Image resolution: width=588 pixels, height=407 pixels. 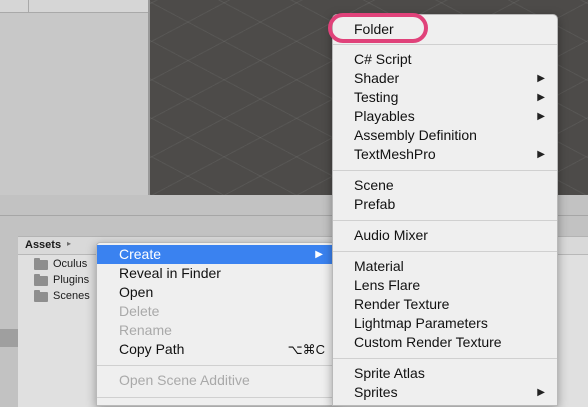 I want to click on menu-item-label: Lightmap Parameters, so click(x=421, y=323).